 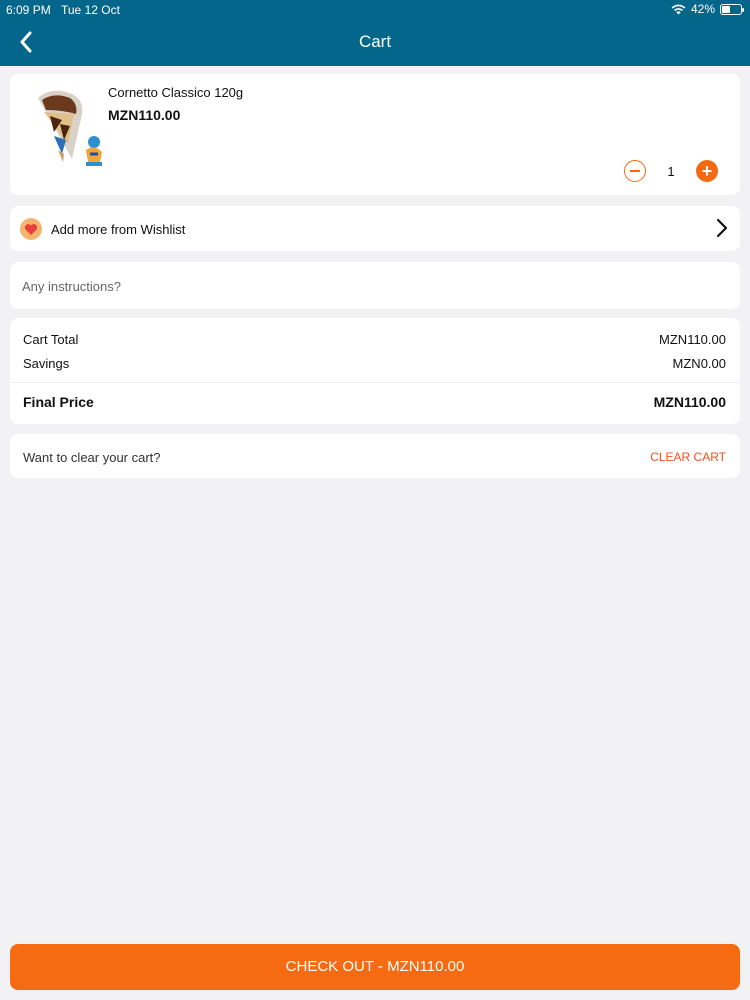 I want to click on plus-circle-icon: +, so click(x=707, y=171).